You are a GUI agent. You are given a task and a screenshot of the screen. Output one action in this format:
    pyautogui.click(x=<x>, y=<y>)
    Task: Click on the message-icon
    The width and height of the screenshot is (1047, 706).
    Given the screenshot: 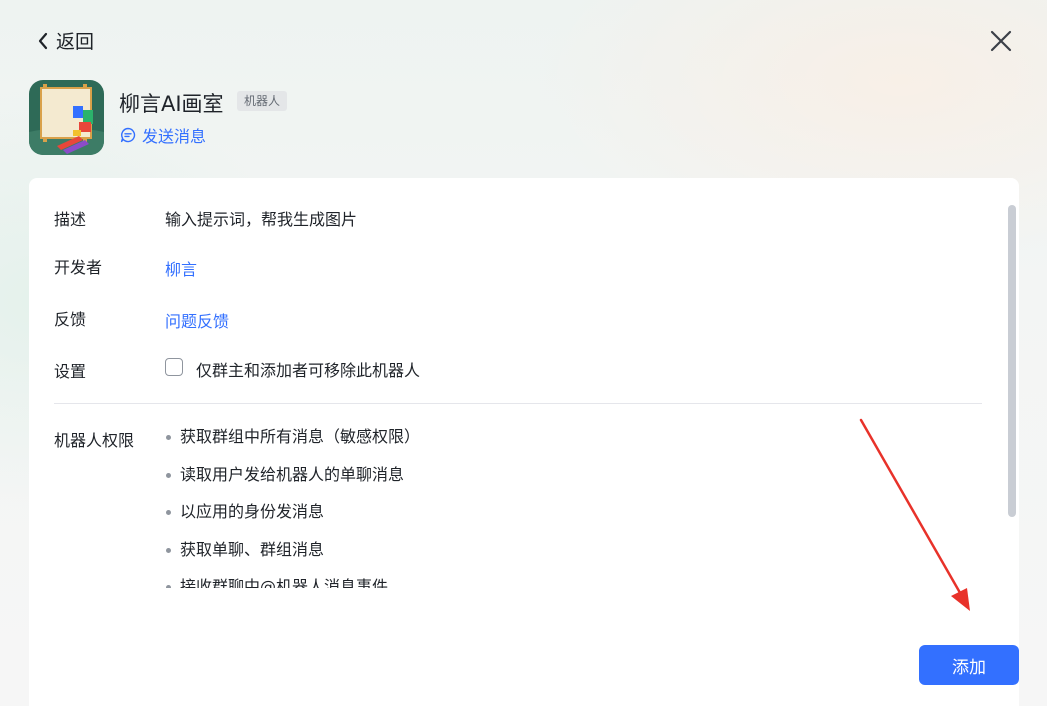 What is the action you would take?
    pyautogui.click(x=128, y=135)
    